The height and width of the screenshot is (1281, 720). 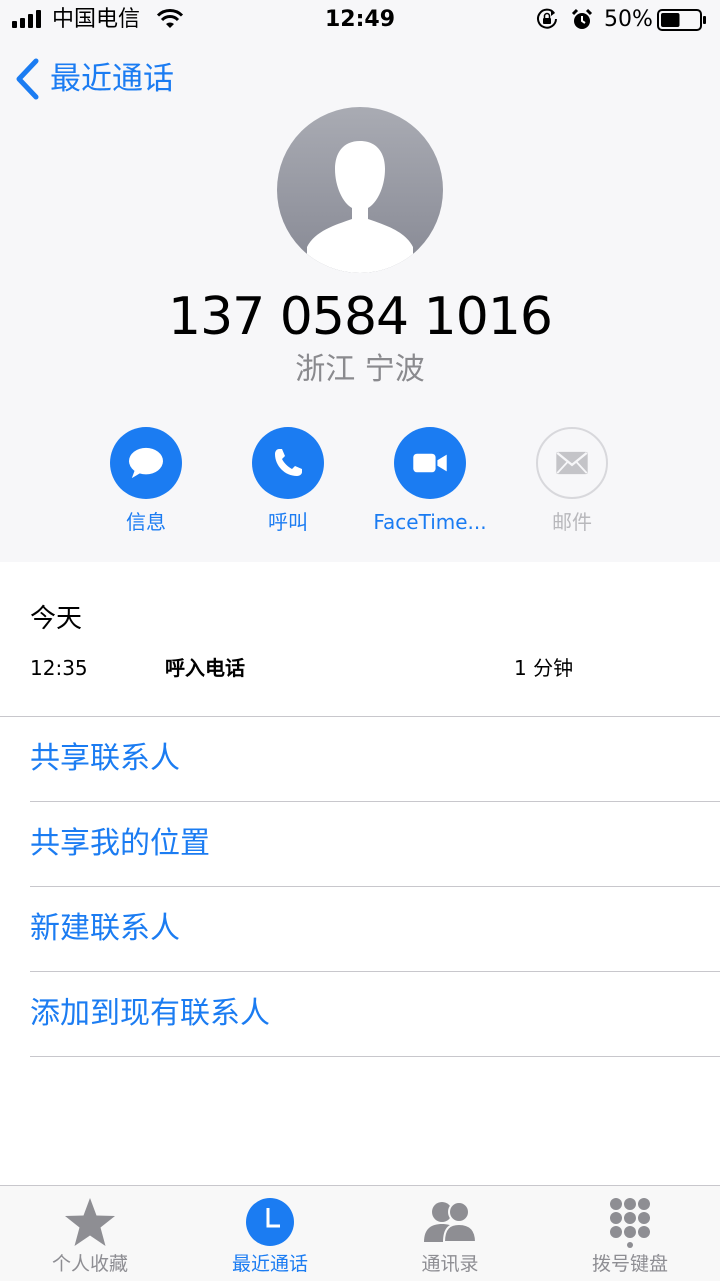 I want to click on facetime-circle, so click(x=430, y=463).